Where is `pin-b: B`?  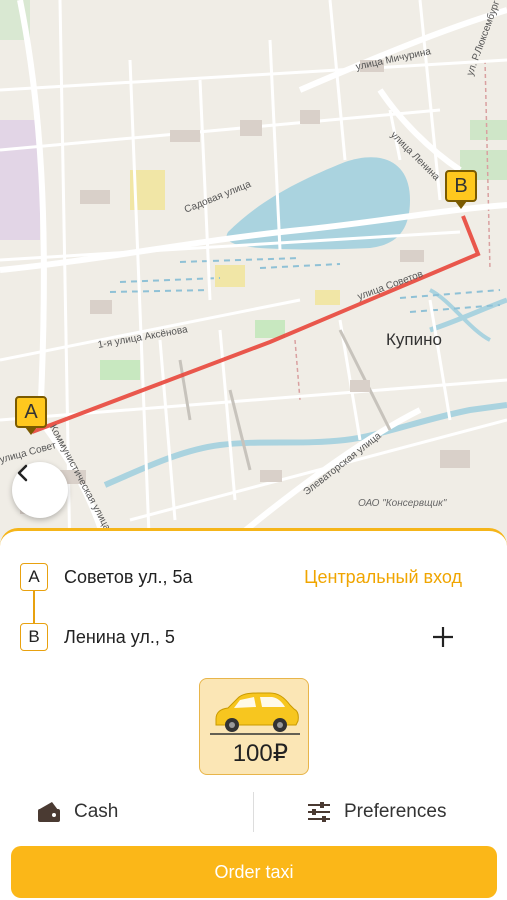
pin-b: B is located at coordinates (461, 186).